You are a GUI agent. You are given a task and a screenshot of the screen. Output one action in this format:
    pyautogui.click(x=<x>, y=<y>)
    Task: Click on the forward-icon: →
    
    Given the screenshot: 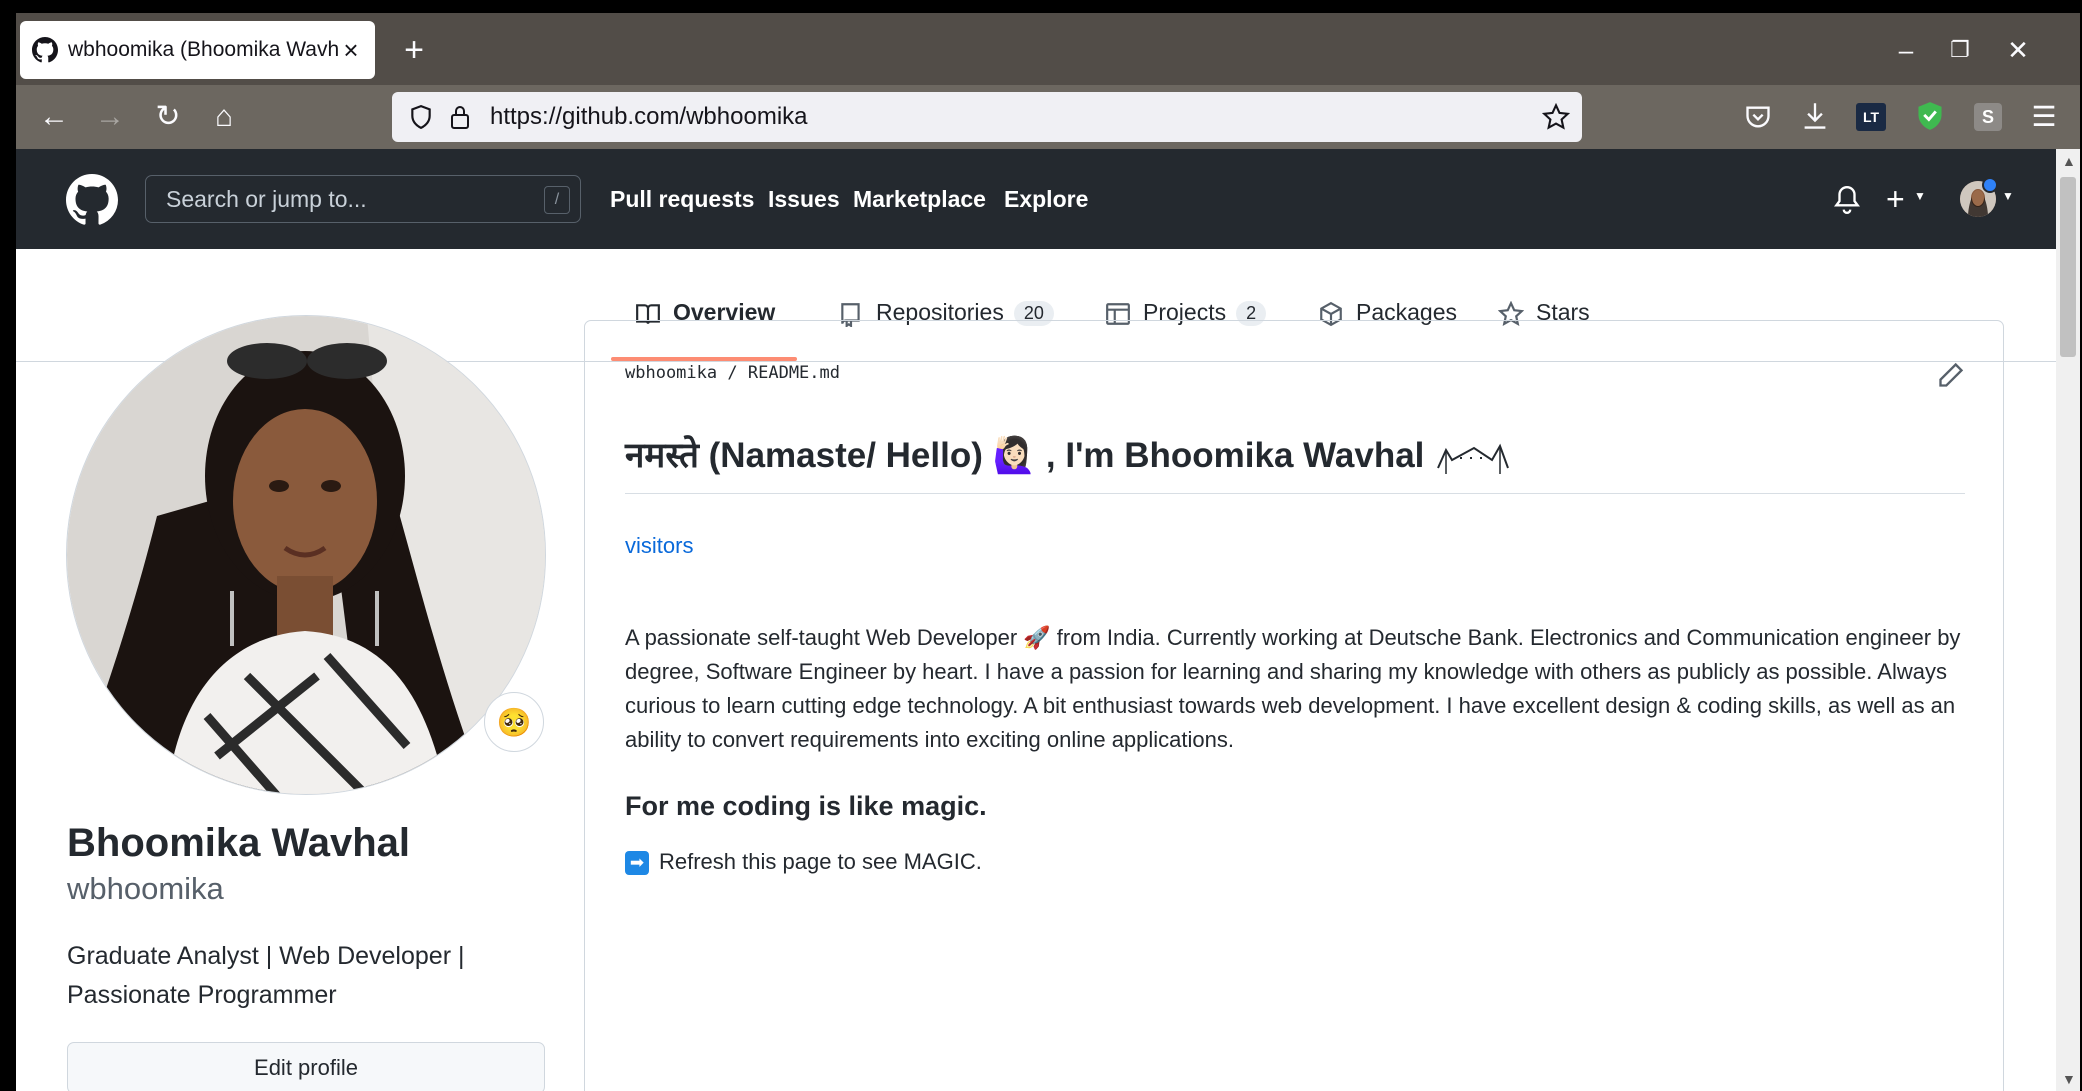 What is the action you would take?
    pyautogui.click(x=110, y=117)
    